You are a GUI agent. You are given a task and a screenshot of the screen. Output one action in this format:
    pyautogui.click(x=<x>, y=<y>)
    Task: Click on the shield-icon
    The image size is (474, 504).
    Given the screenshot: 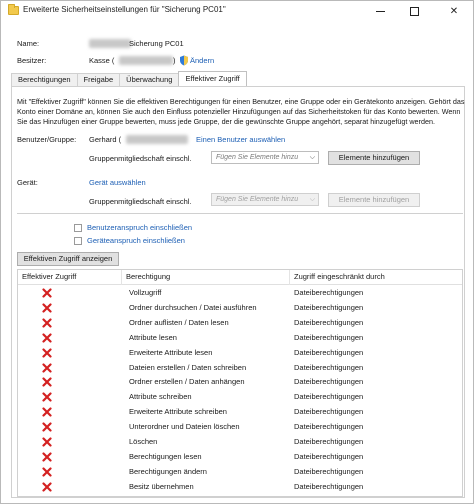 What is the action you would take?
    pyautogui.click(x=184, y=60)
    